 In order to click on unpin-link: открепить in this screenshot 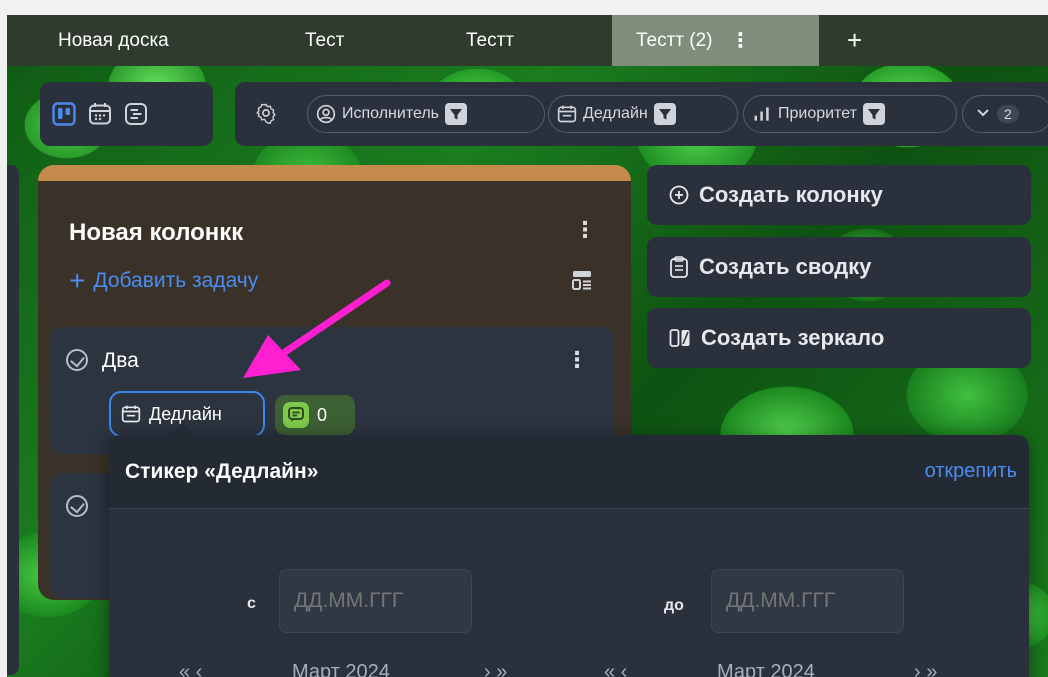, I will do `click(971, 471)`.